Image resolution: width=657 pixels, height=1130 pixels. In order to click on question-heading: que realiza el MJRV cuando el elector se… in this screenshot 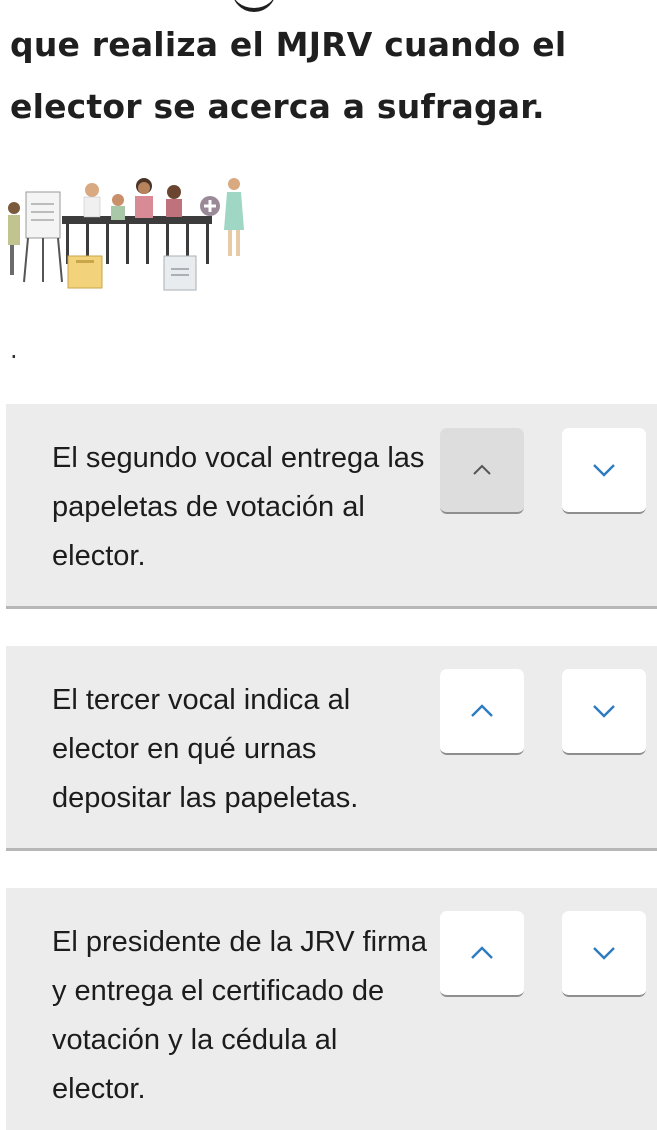, I will do `click(288, 75)`.